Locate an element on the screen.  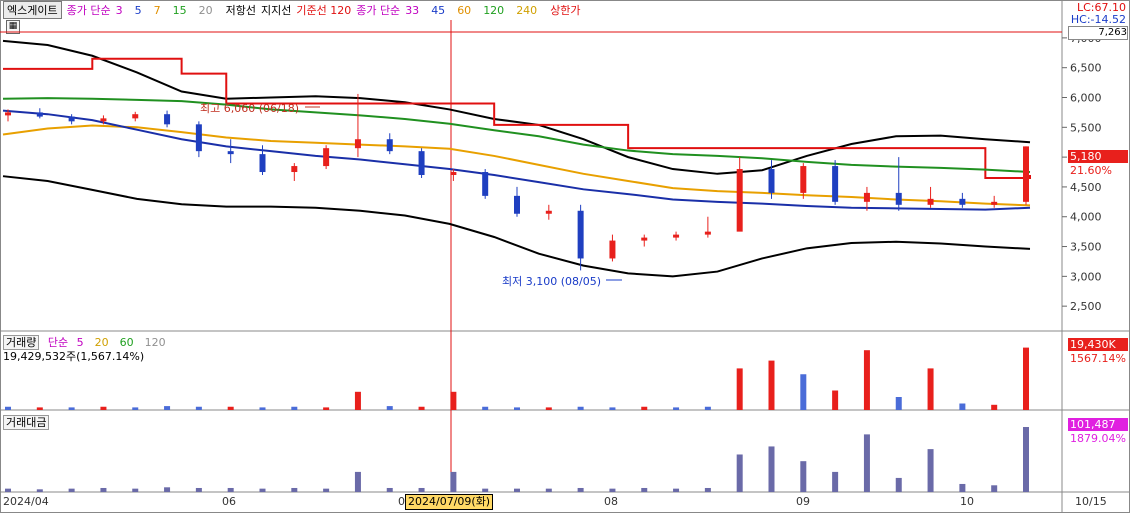
close-price-box: 5,180 is located at coordinates (1098, 156).